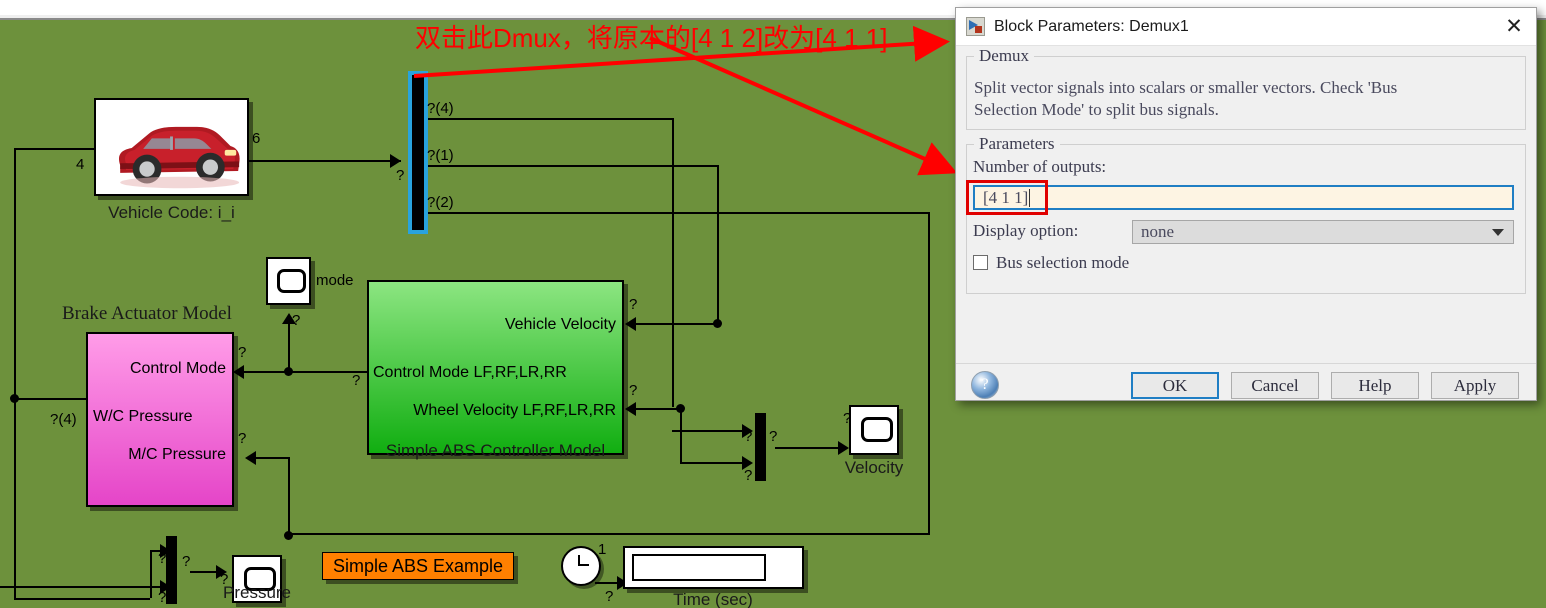 The width and height of the screenshot is (1546, 608). I want to click on mux-velocity-block, so click(760, 447).